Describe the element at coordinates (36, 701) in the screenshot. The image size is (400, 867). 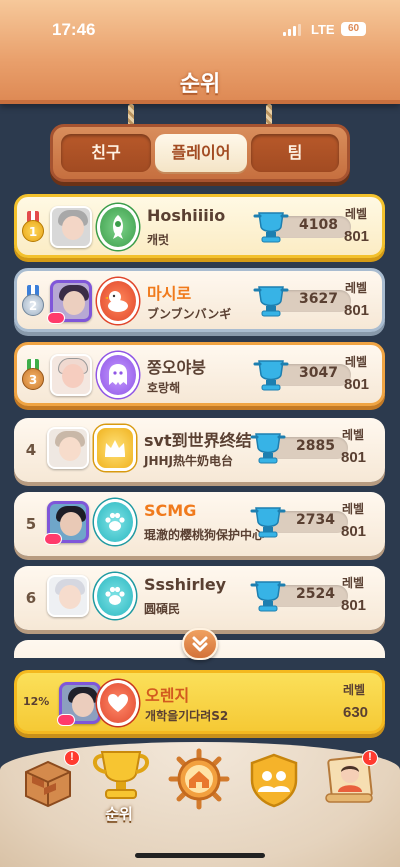
I see `percentile-label: 12%` at that location.